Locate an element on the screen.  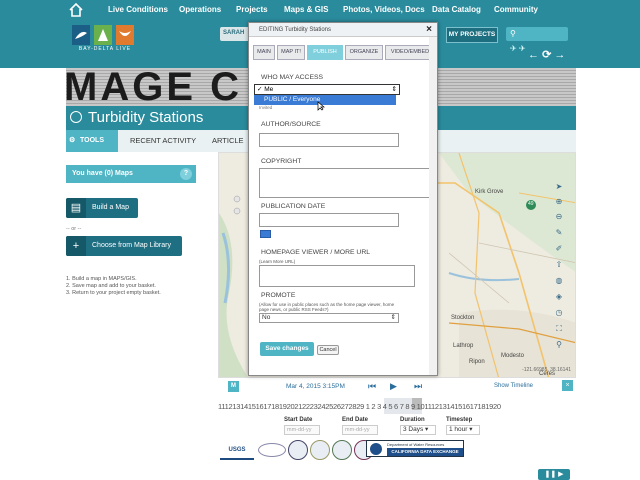
access-option-public: PUBLIC / Everyone is located at coordinates (325, 100).